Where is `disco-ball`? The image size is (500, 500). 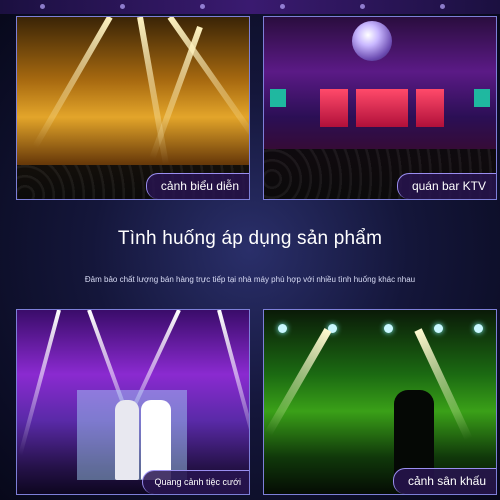
disco-ball is located at coordinates (372, 41).